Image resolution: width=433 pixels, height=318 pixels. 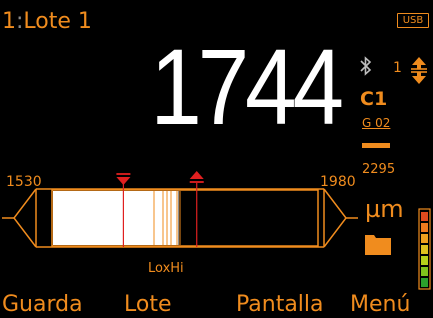 What do you see at coordinates (280, 305) in the screenshot?
I see `display-softkey: Pantalla` at bounding box center [280, 305].